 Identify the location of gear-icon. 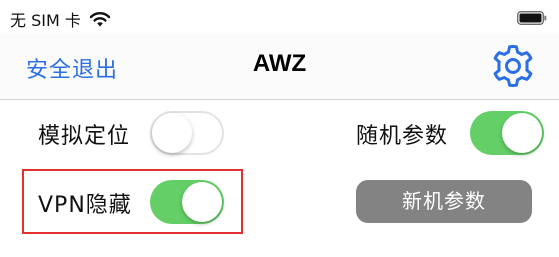
(513, 66).